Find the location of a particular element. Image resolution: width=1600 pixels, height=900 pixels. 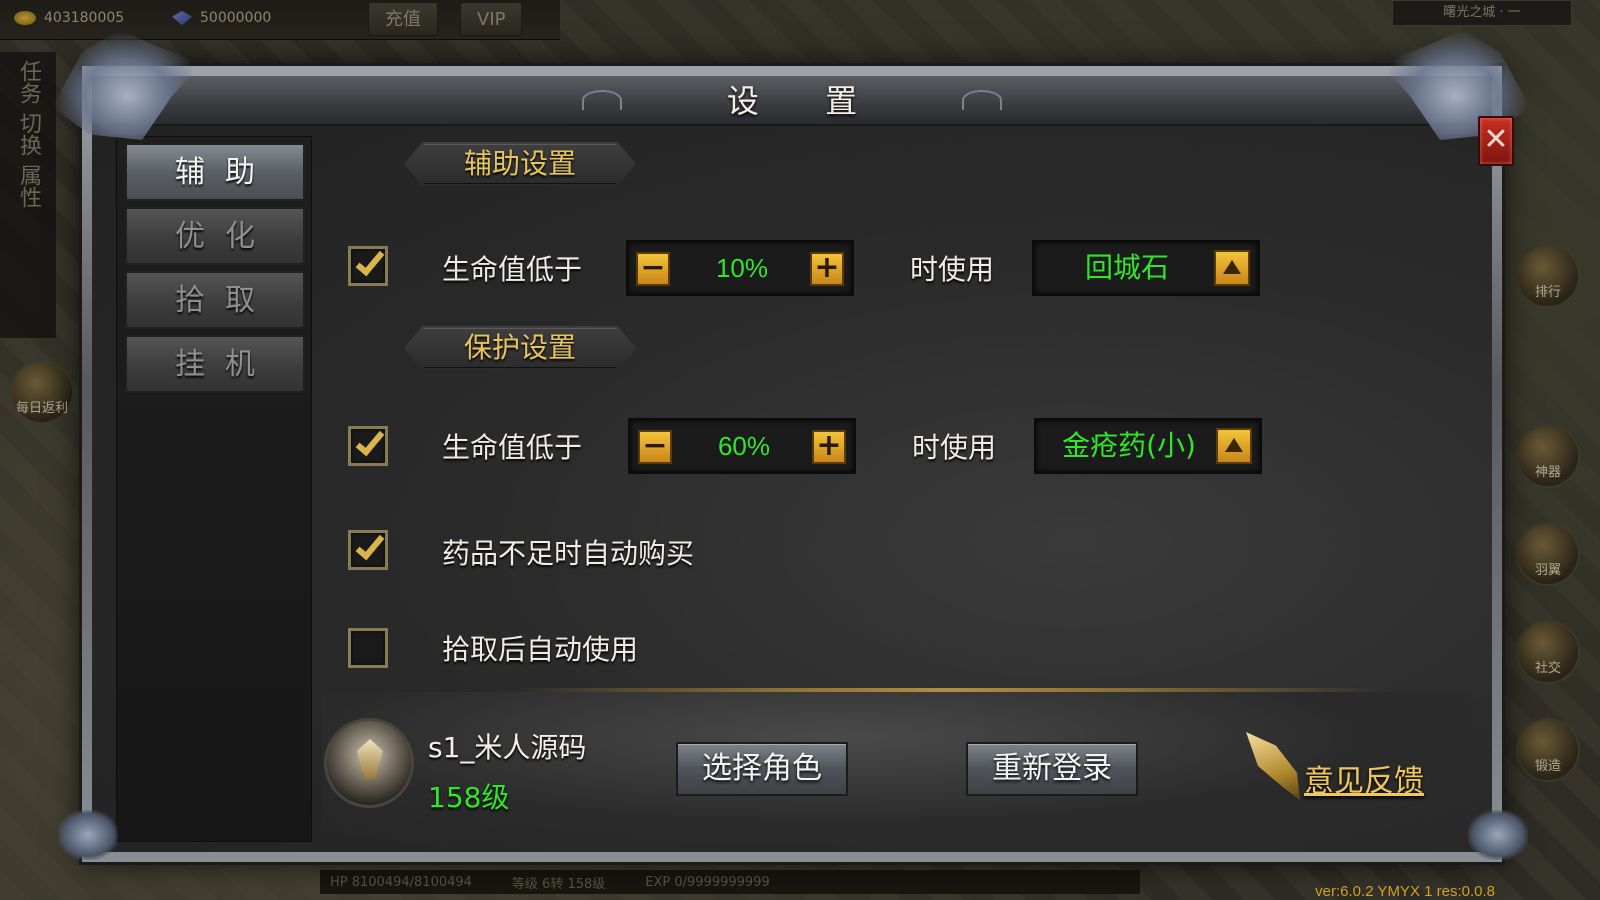

dialog-title: 设 置 is located at coordinates (806, 101).